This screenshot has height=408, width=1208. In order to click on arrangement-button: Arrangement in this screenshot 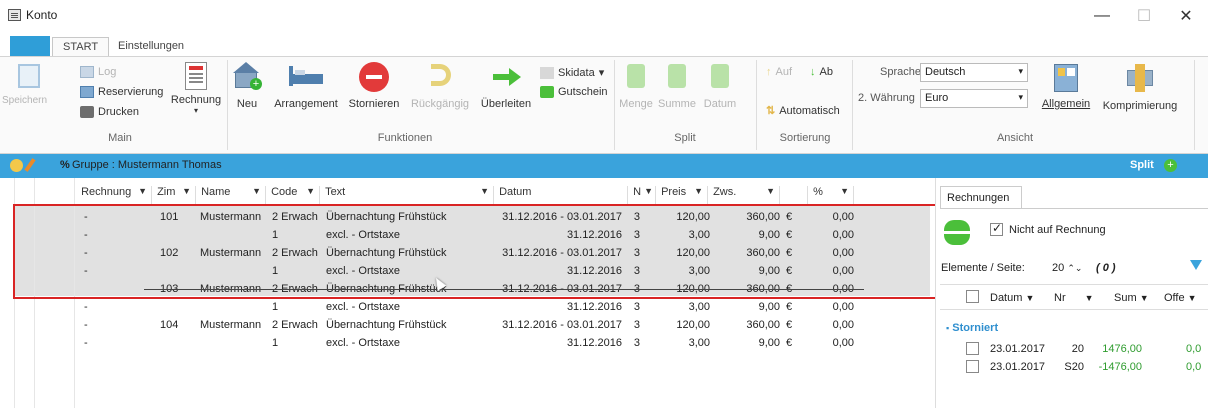, I will do `click(306, 86)`.